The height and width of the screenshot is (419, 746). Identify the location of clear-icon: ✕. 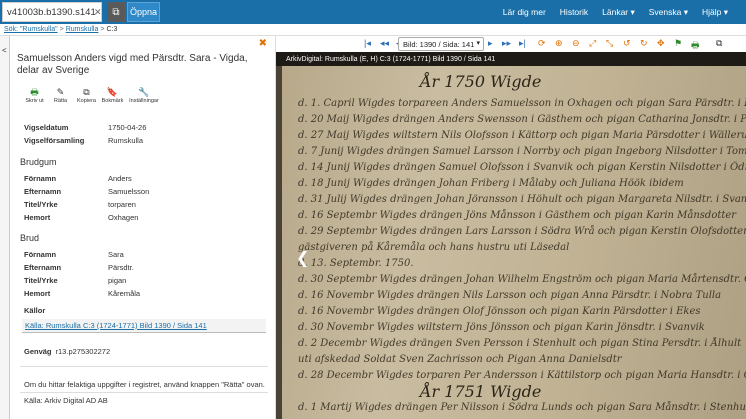
(98, 12).